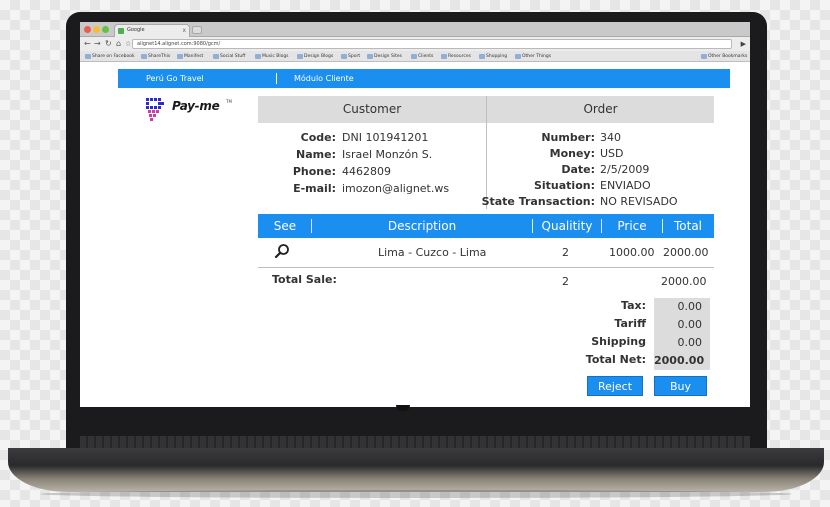  What do you see at coordinates (532, 226) in the screenshot?
I see `header-divider` at bounding box center [532, 226].